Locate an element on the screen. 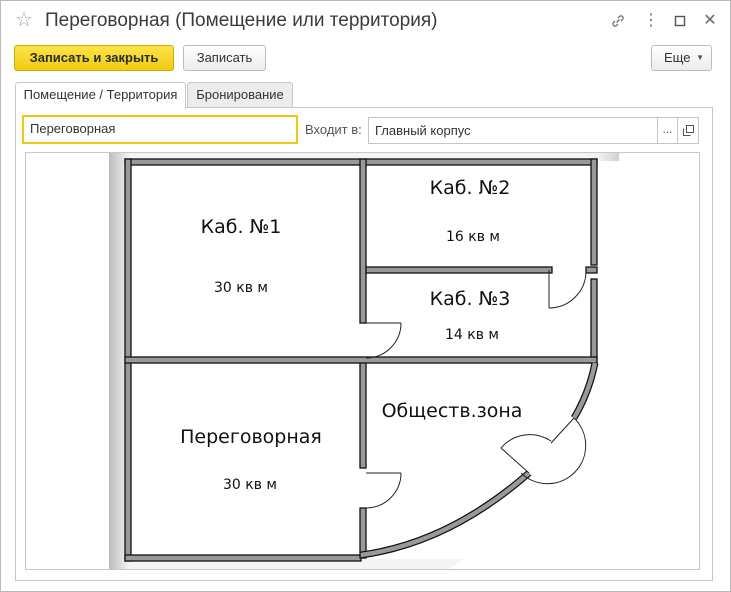  more-button: Еще ▼ is located at coordinates (681, 58).